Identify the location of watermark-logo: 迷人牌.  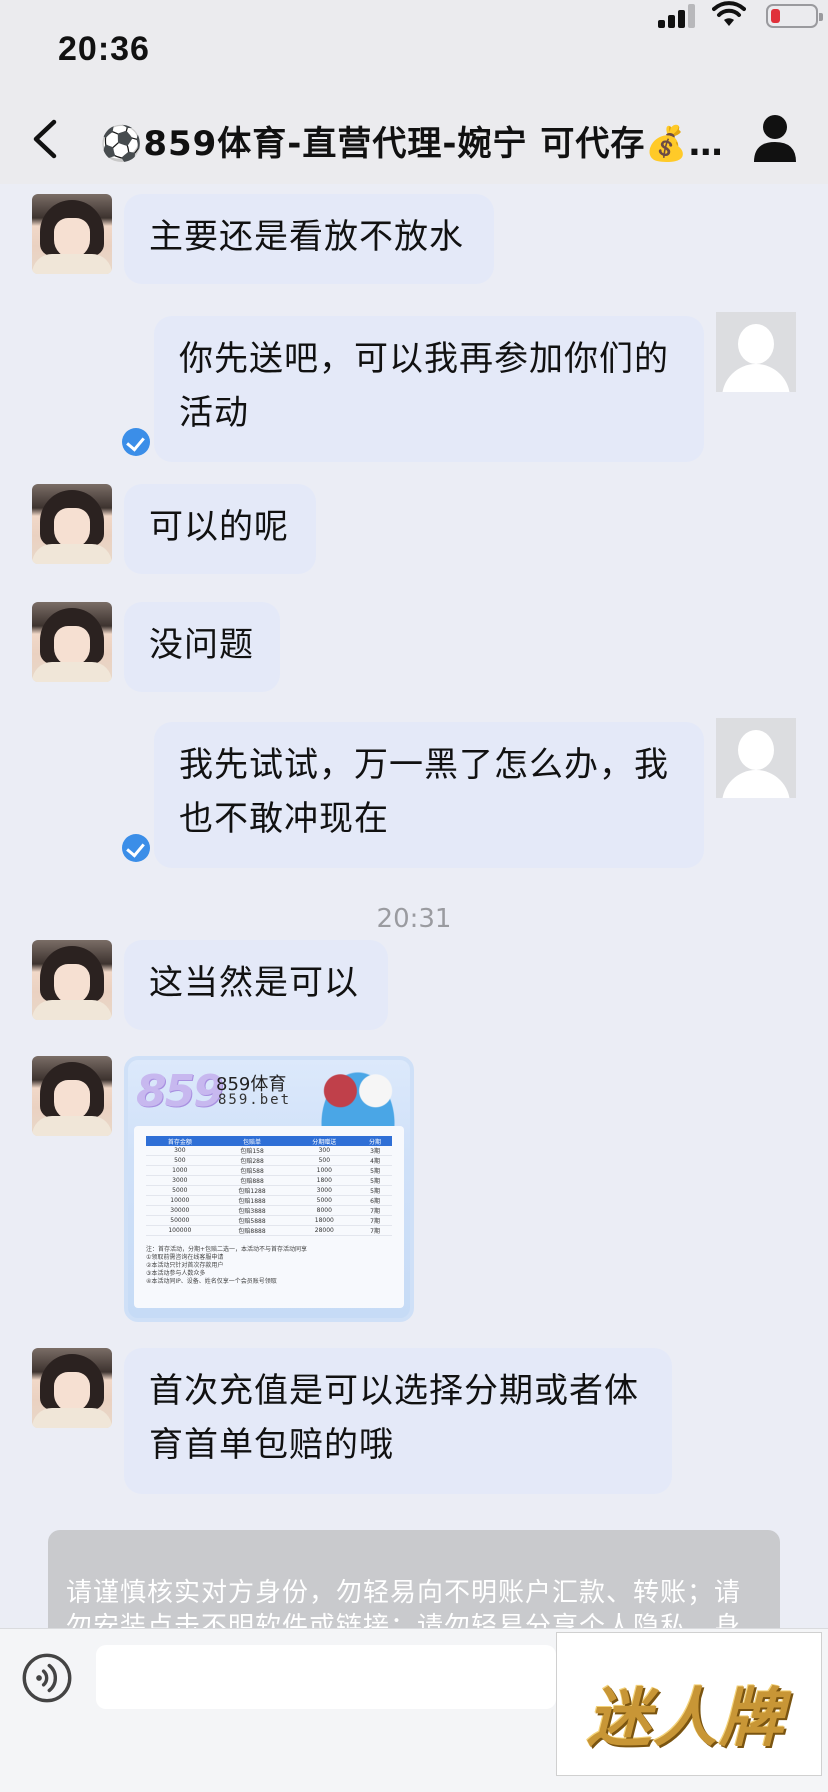
(689, 1704).